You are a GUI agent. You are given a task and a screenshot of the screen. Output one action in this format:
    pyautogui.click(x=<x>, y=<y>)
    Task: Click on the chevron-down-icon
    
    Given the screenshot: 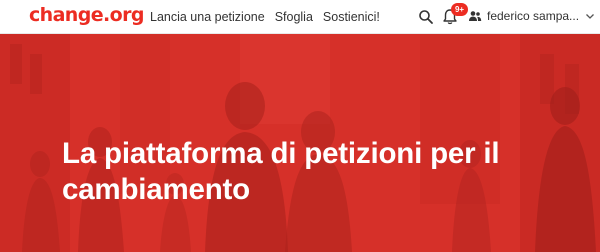 What is the action you would take?
    pyautogui.click(x=590, y=16)
    